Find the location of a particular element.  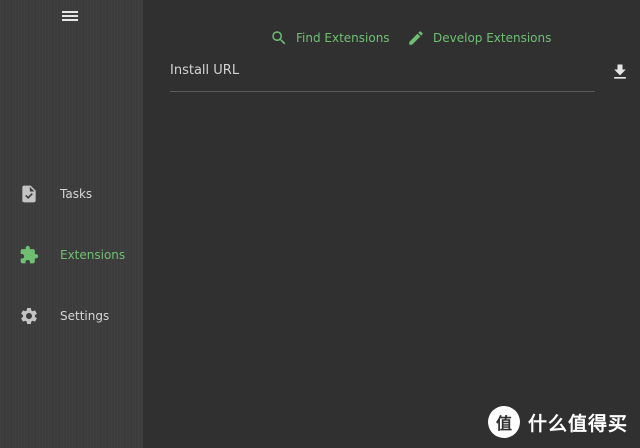

sidebar-item-settings: Settings is located at coordinates (71, 316).